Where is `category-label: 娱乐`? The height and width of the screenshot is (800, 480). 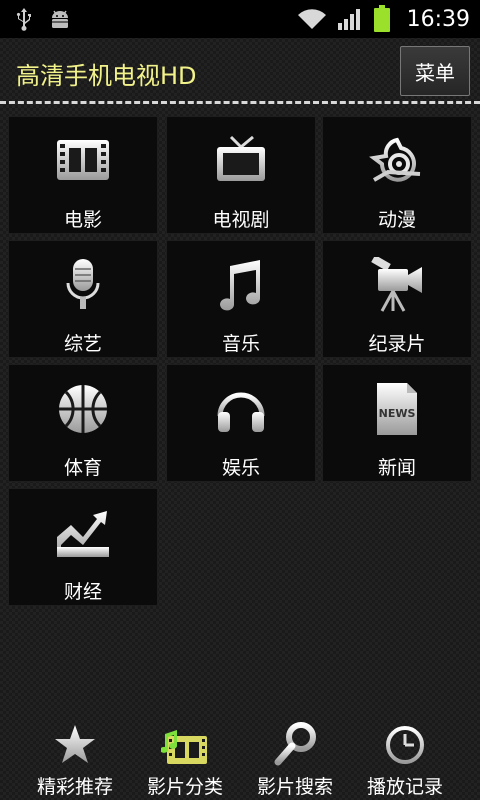 category-label: 娱乐 is located at coordinates (240, 468).